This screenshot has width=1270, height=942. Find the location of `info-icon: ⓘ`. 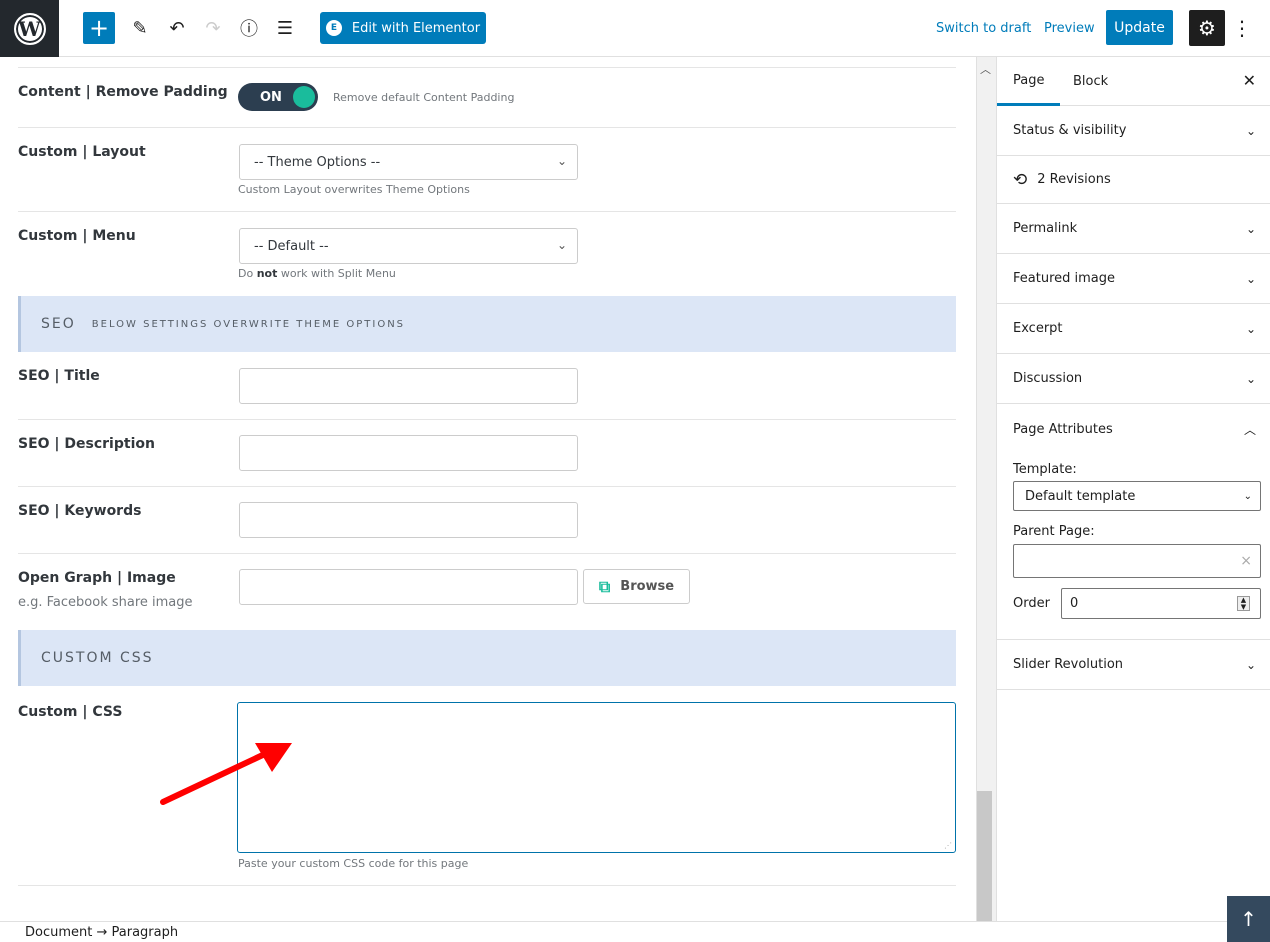

info-icon: ⓘ is located at coordinates (249, 29).